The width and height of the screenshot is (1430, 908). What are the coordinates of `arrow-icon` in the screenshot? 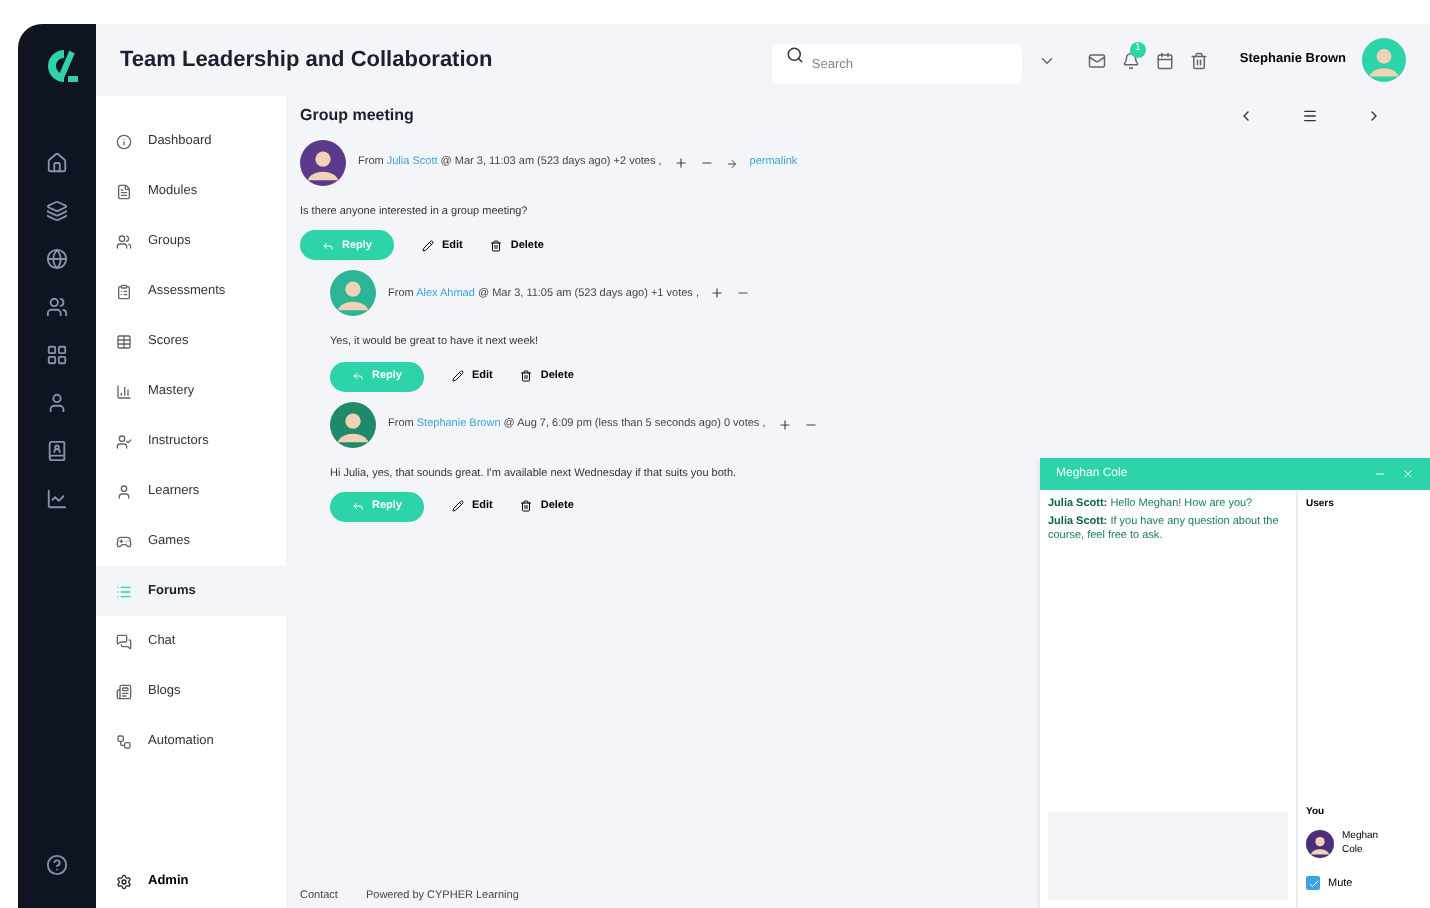 It's located at (731, 163).